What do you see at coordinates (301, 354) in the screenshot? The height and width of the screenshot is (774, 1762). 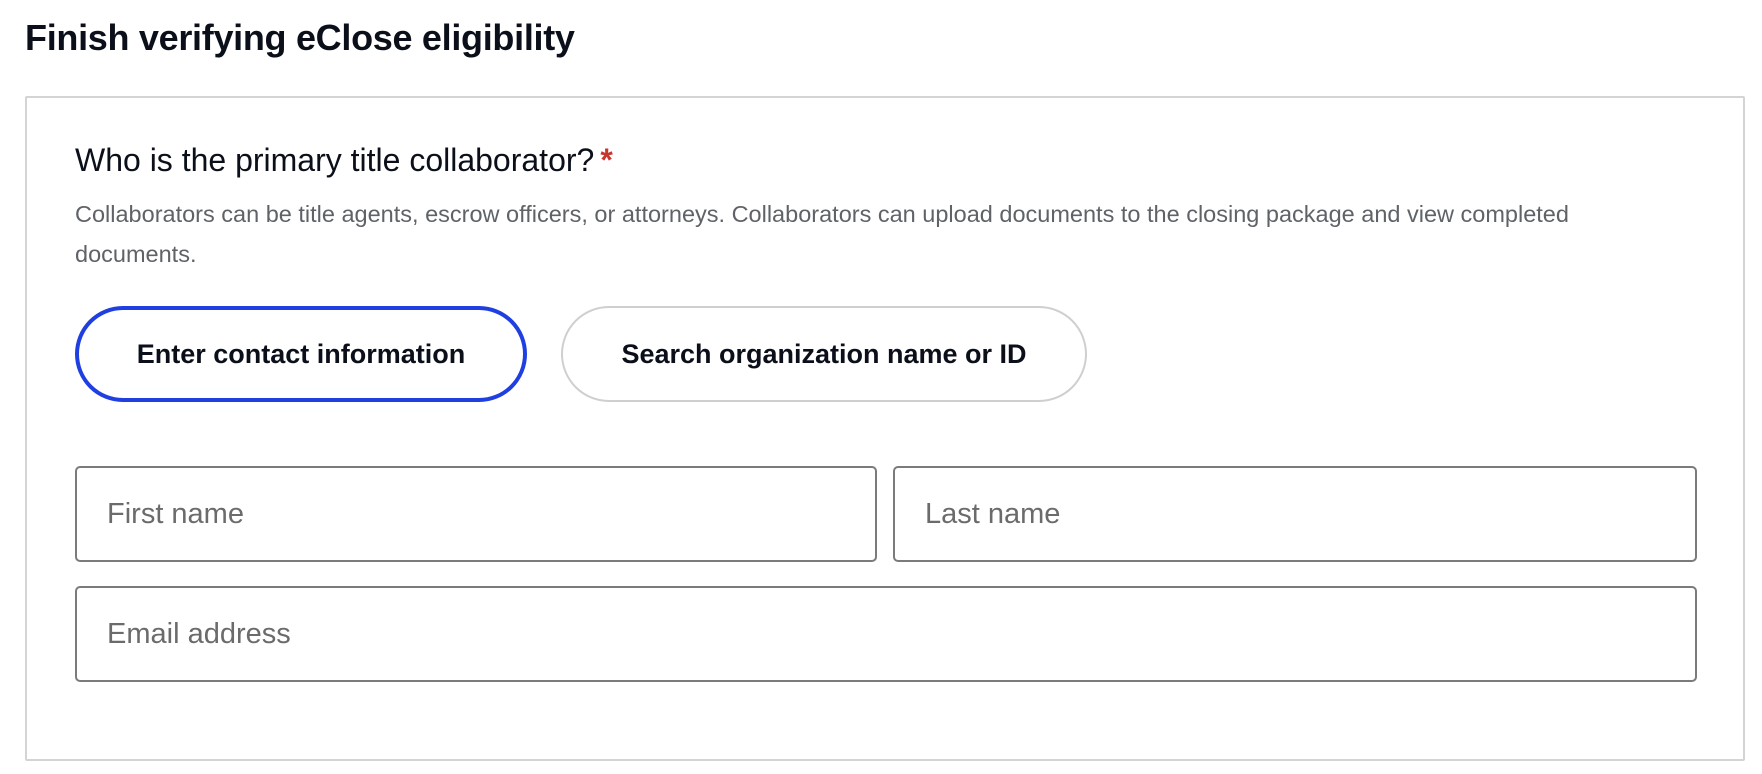 I see `enter-contact-information-button: Enter contact information` at bounding box center [301, 354].